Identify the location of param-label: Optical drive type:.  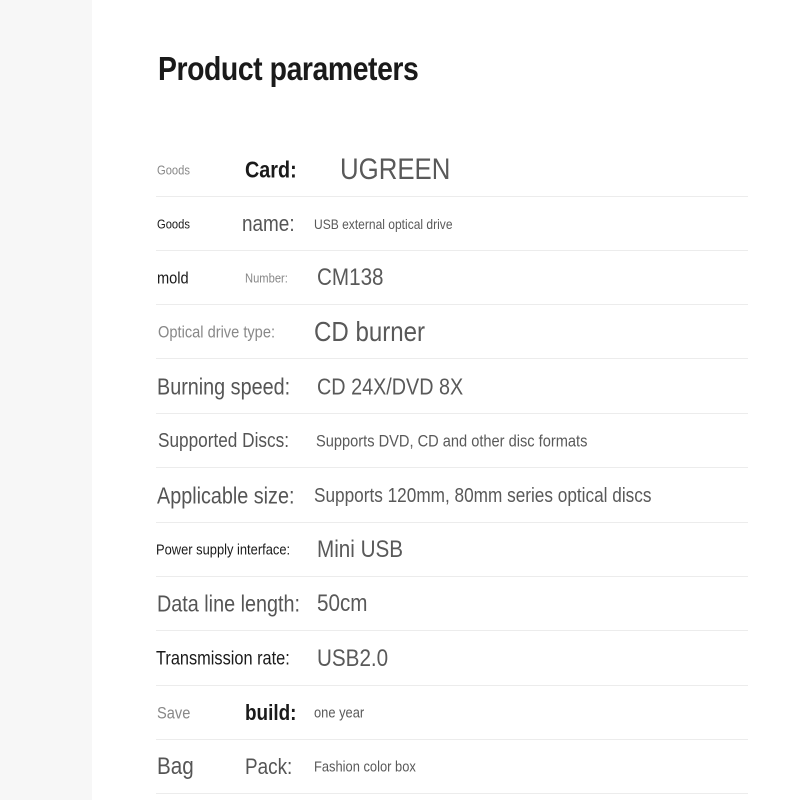
(217, 332).